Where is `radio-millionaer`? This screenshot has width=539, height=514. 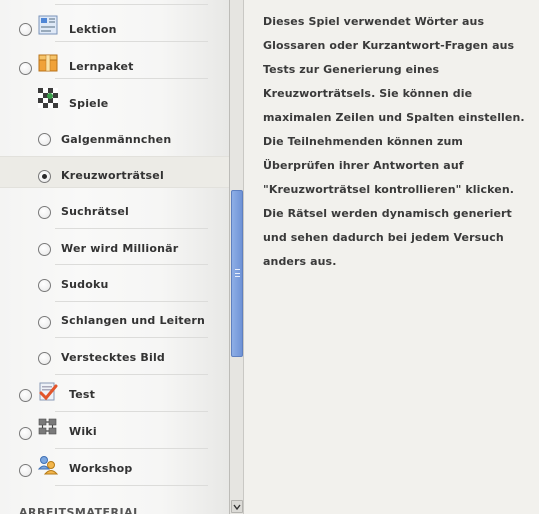
radio-millionaer is located at coordinates (44, 249).